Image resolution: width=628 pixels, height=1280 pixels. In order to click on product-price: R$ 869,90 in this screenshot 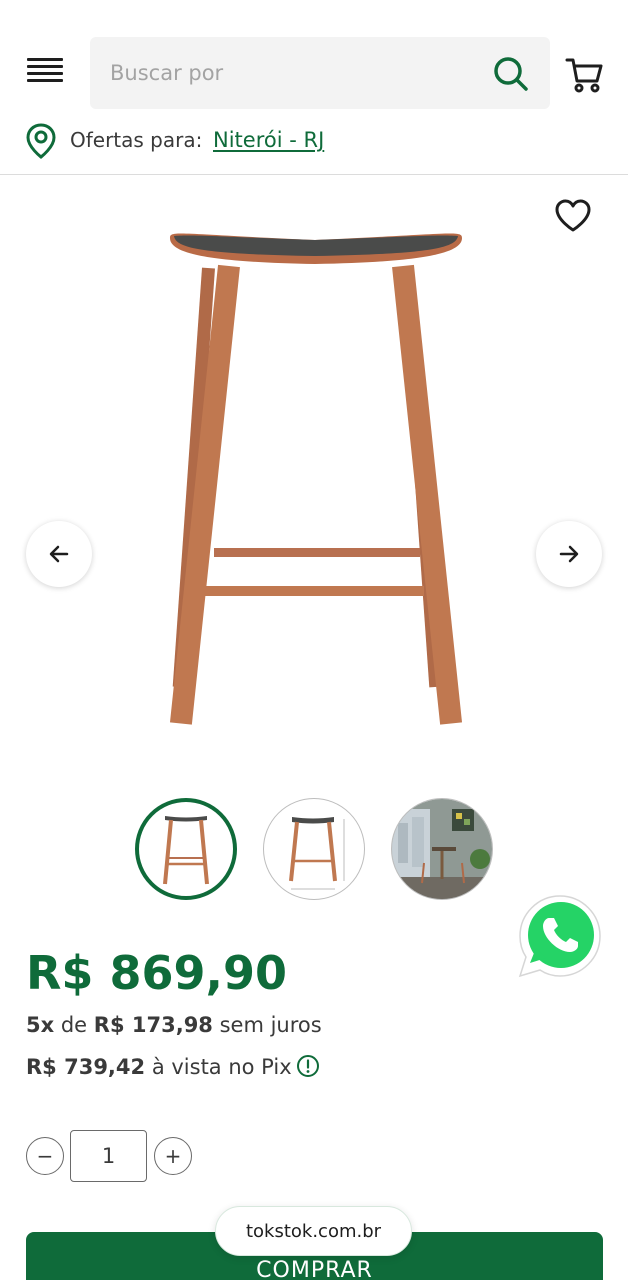, I will do `click(156, 973)`.